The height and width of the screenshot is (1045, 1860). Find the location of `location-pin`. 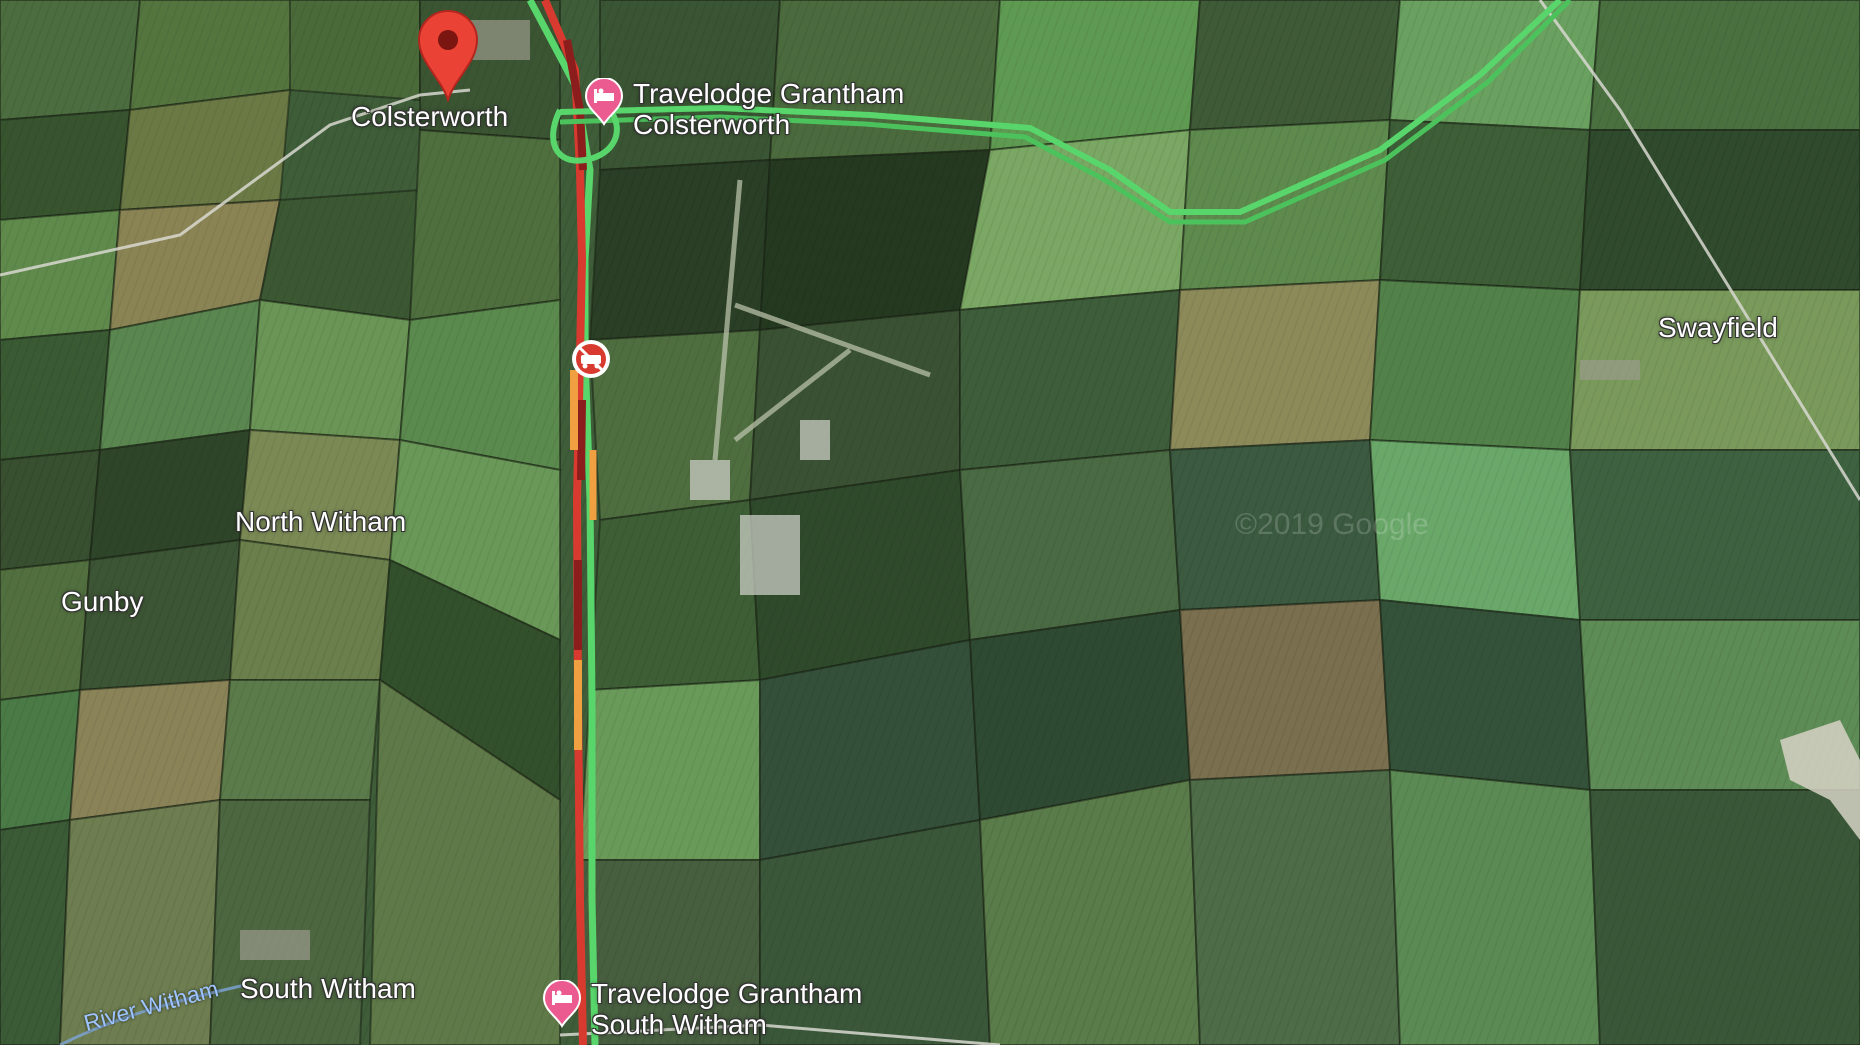

location-pin is located at coordinates (448, 58).